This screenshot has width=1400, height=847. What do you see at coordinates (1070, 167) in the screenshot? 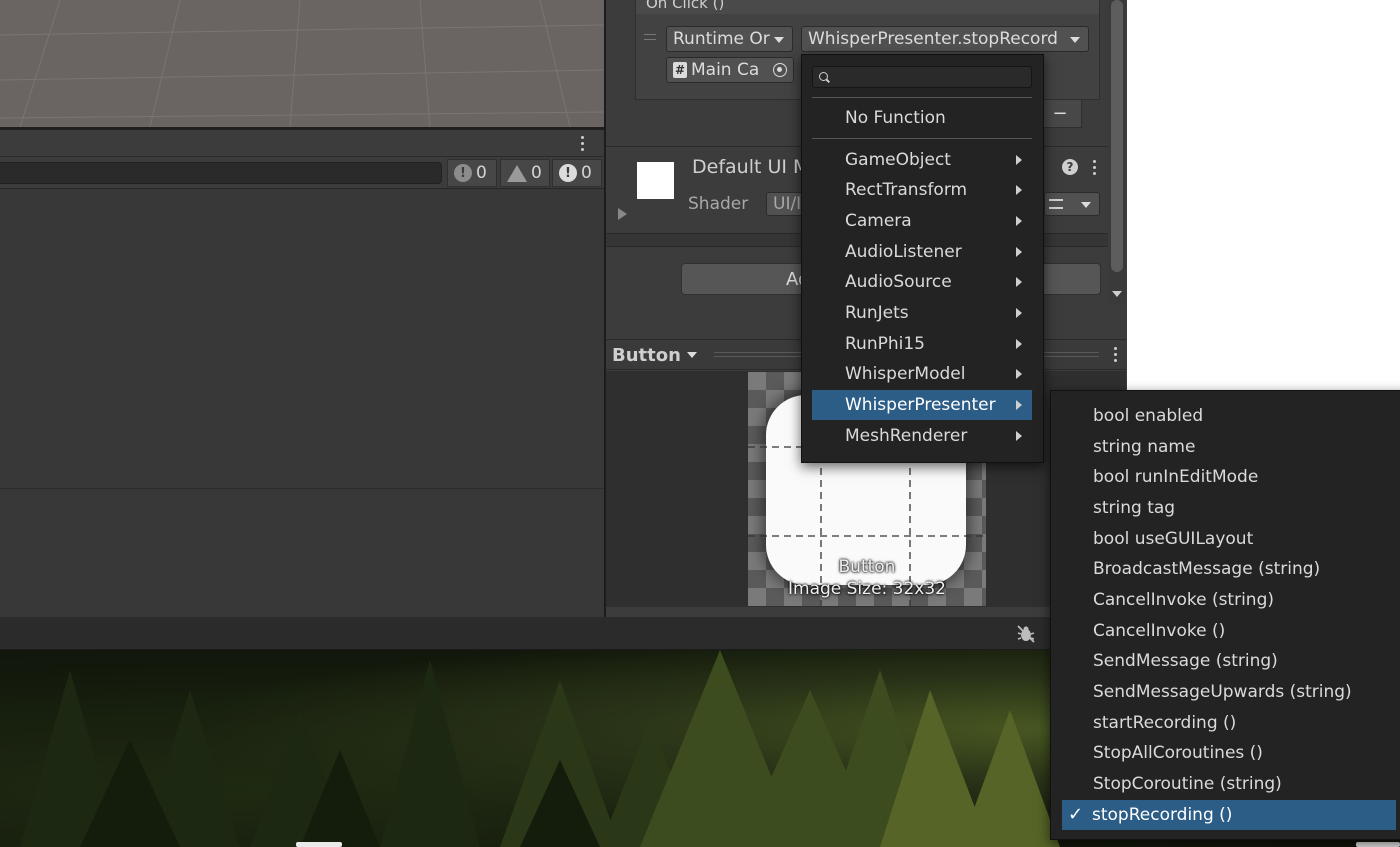
I see `help-icon: ?` at bounding box center [1070, 167].